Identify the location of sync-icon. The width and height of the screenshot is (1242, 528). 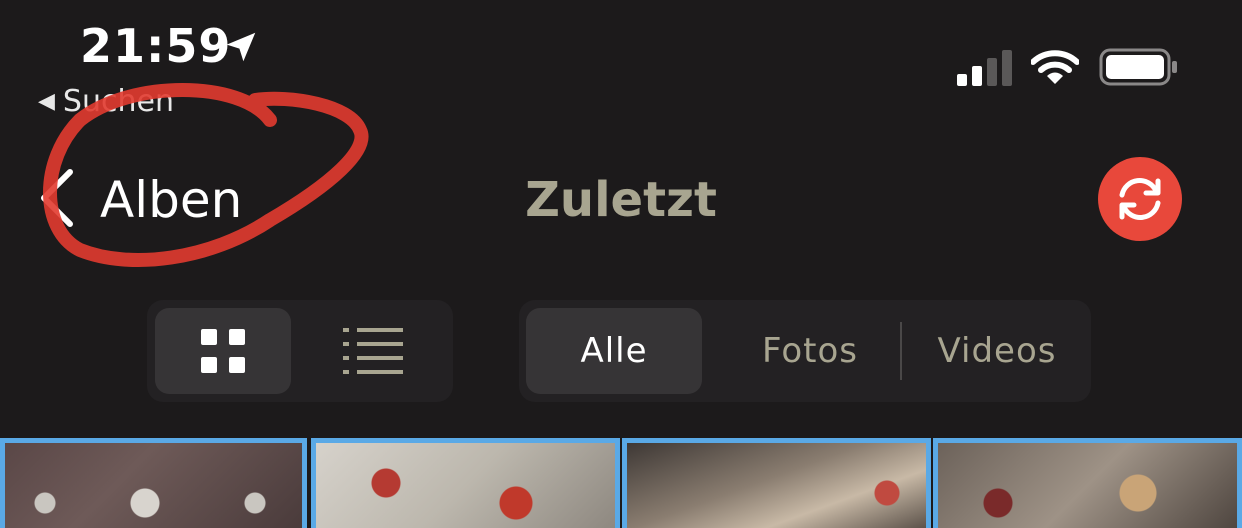
(1140, 199).